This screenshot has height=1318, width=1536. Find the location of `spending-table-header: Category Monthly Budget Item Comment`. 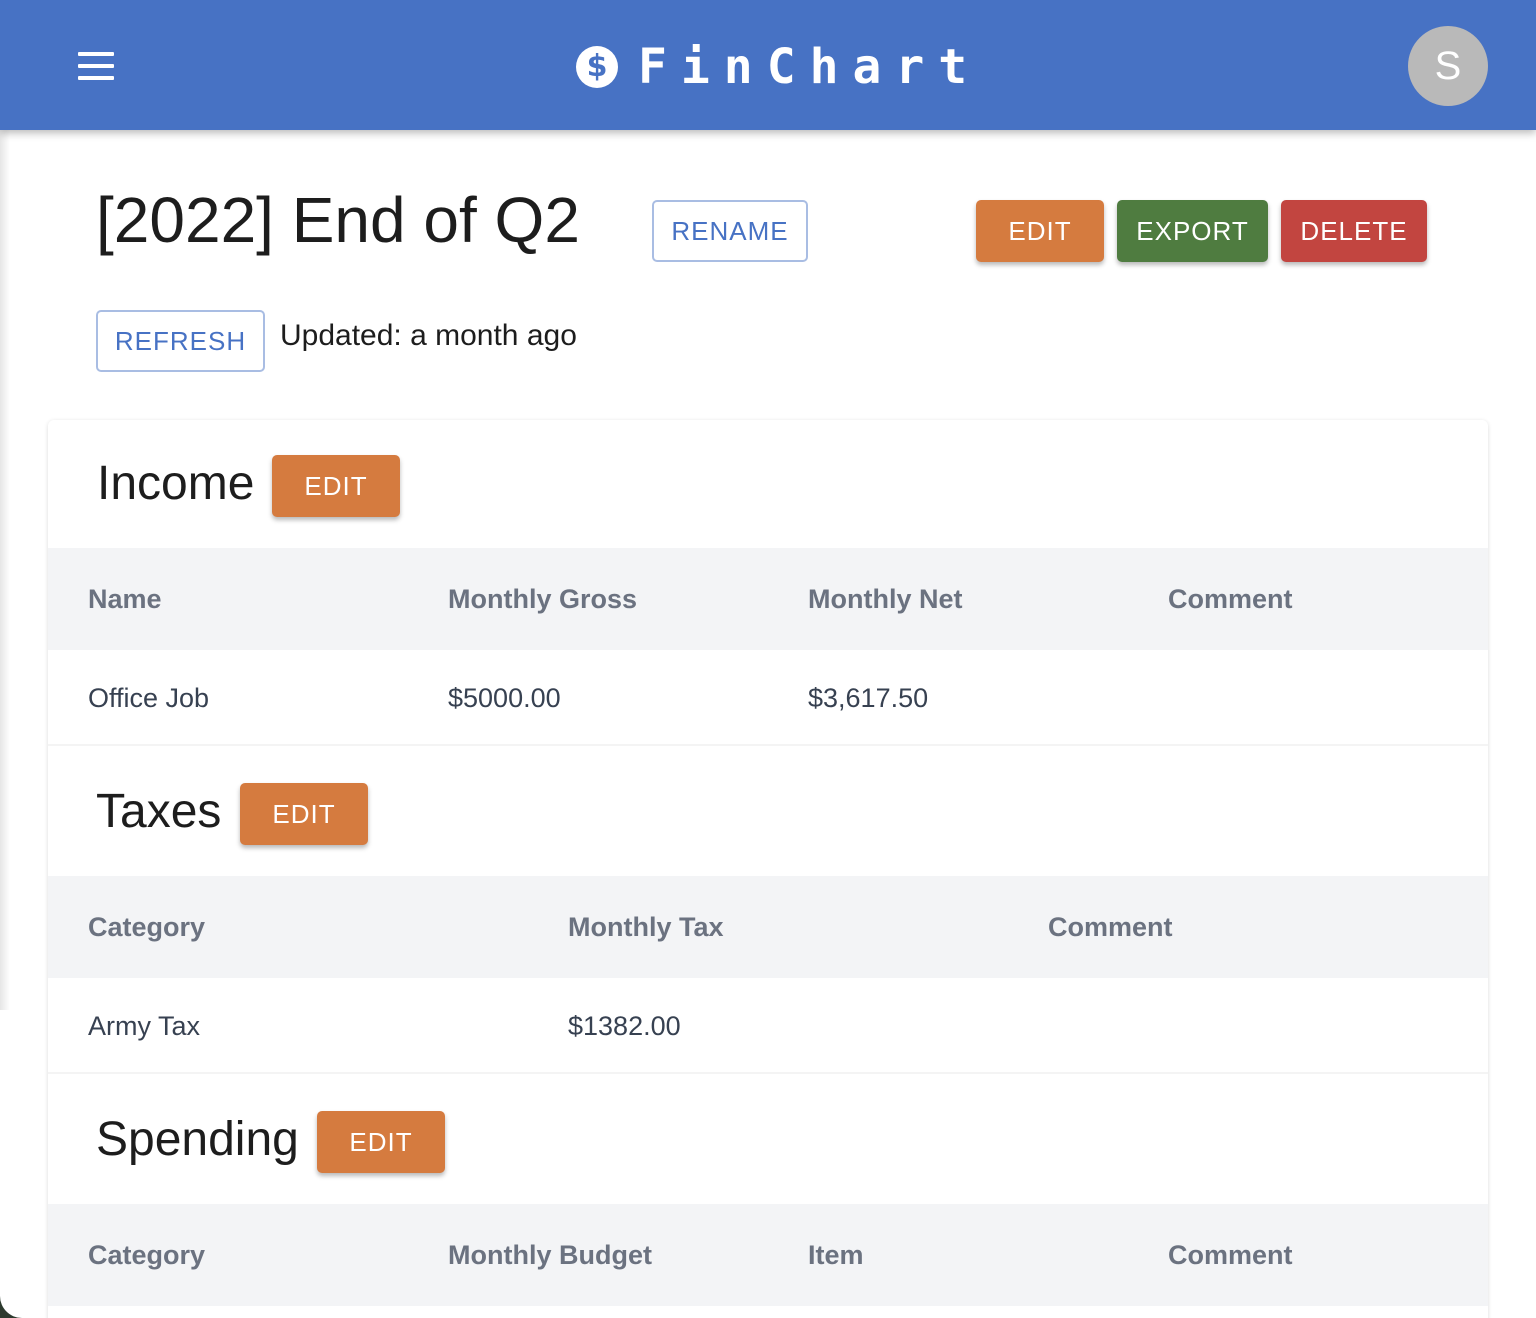

spending-table-header: Category Monthly Budget Item Comment is located at coordinates (768, 1255).